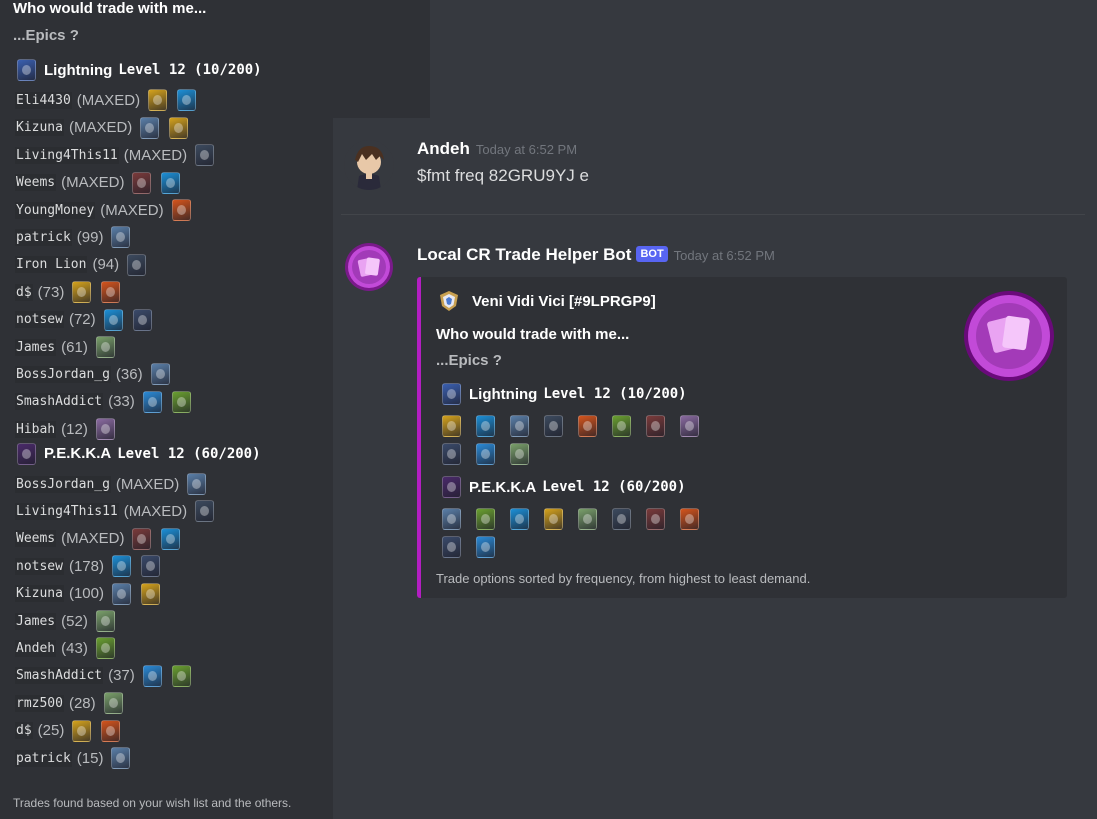  What do you see at coordinates (43, 100) in the screenshot?
I see `player-name: Eli4430` at bounding box center [43, 100].